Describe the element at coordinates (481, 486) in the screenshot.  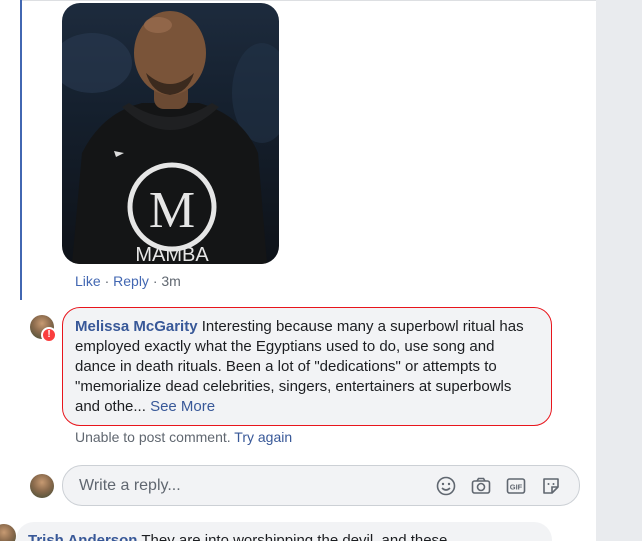
I see `camera-icon` at that location.